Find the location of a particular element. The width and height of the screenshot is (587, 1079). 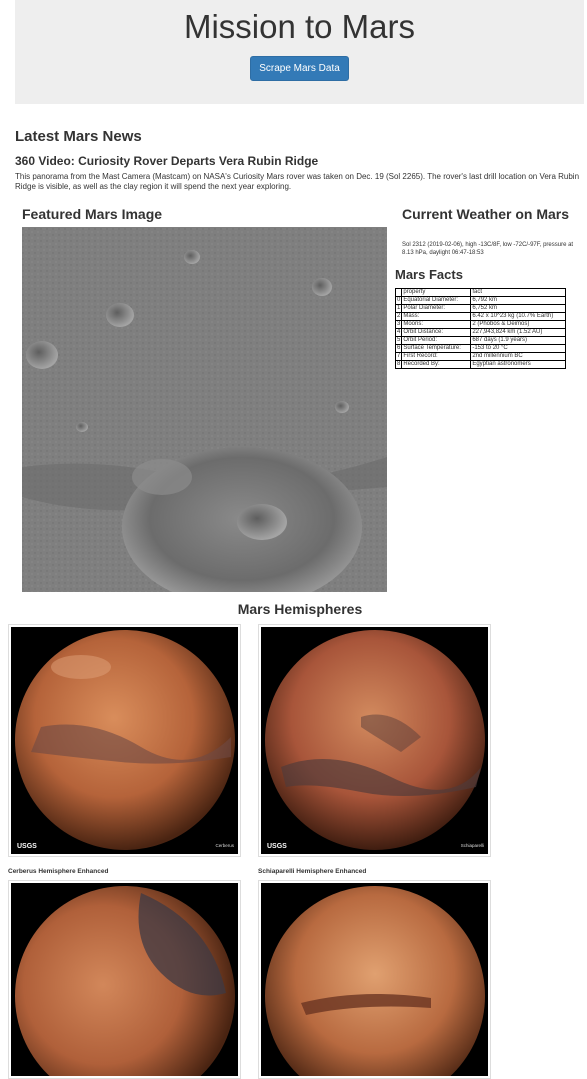

hemisphere-thumbnail-cerberus: USGS Cerberus is located at coordinates (124, 740).